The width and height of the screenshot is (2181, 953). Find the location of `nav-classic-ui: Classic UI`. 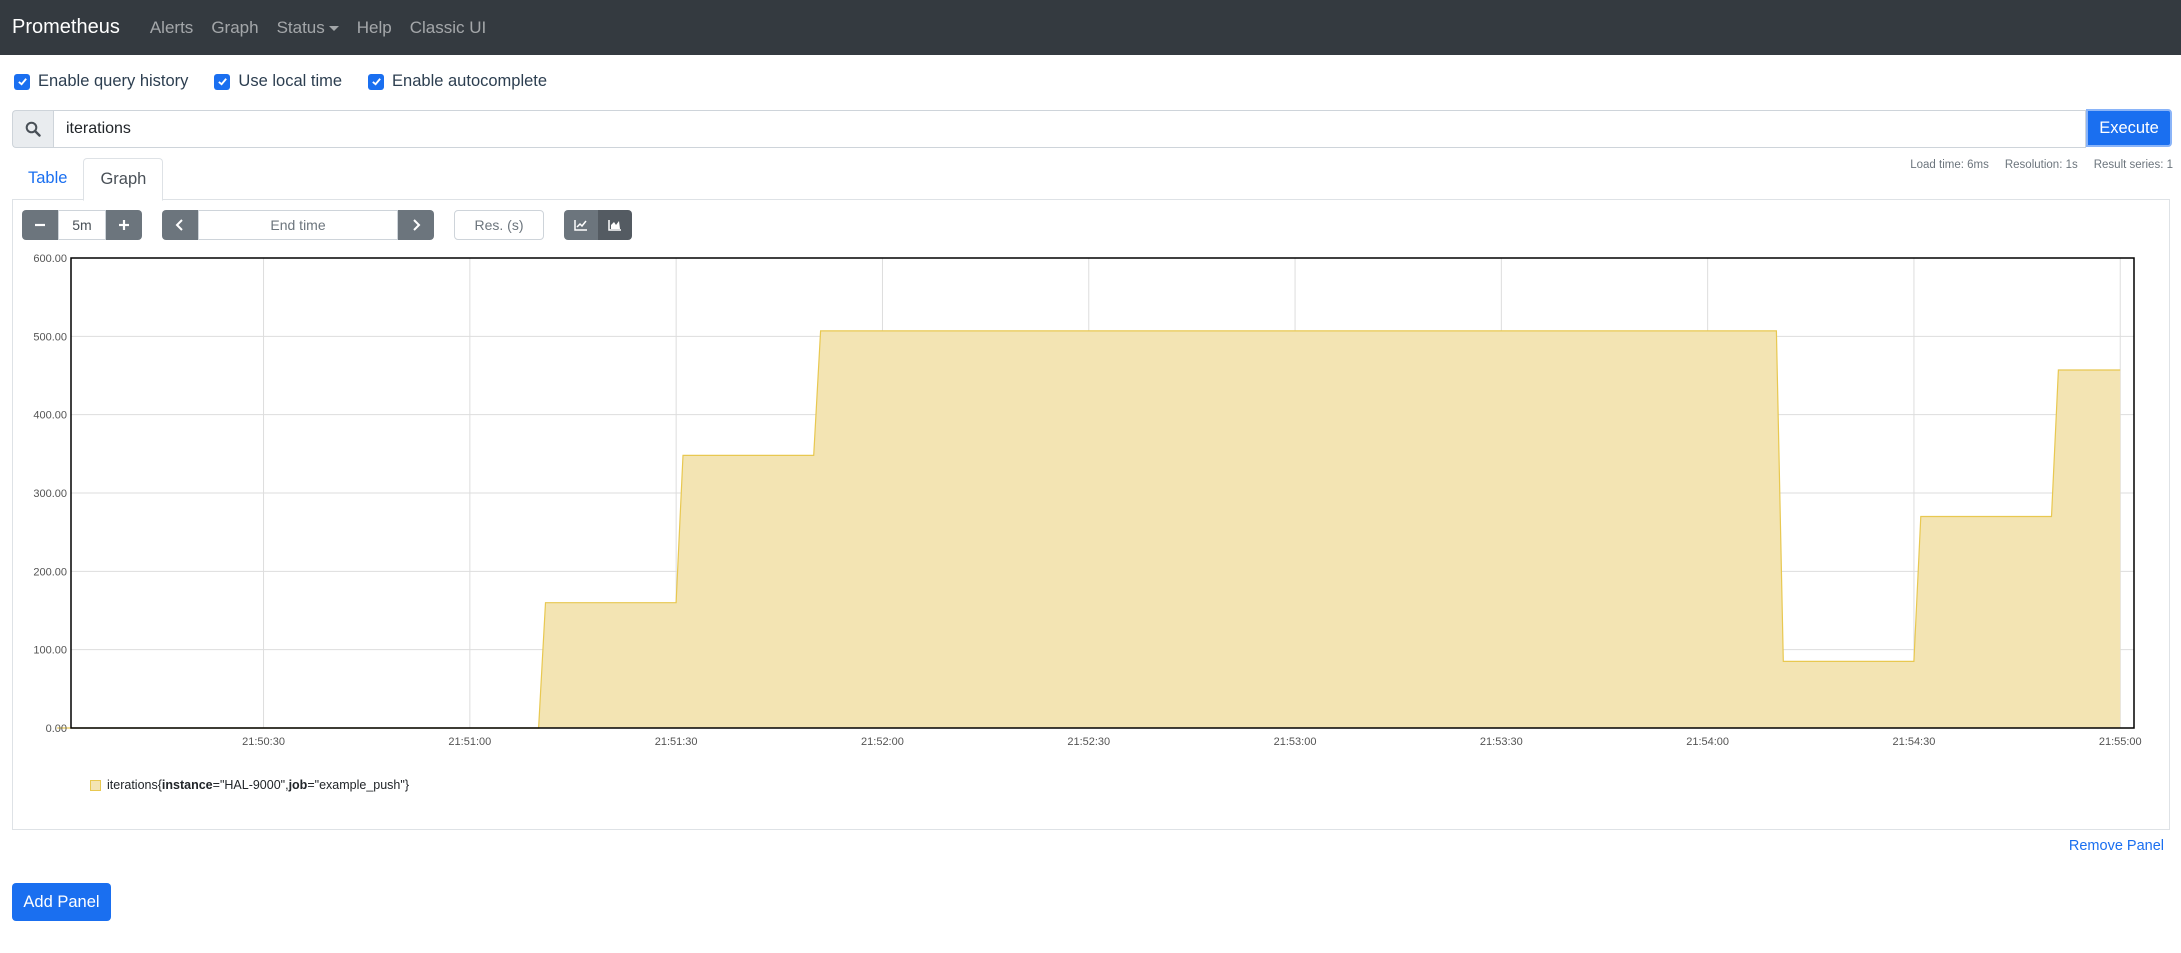

nav-classic-ui: Classic UI is located at coordinates (448, 28).